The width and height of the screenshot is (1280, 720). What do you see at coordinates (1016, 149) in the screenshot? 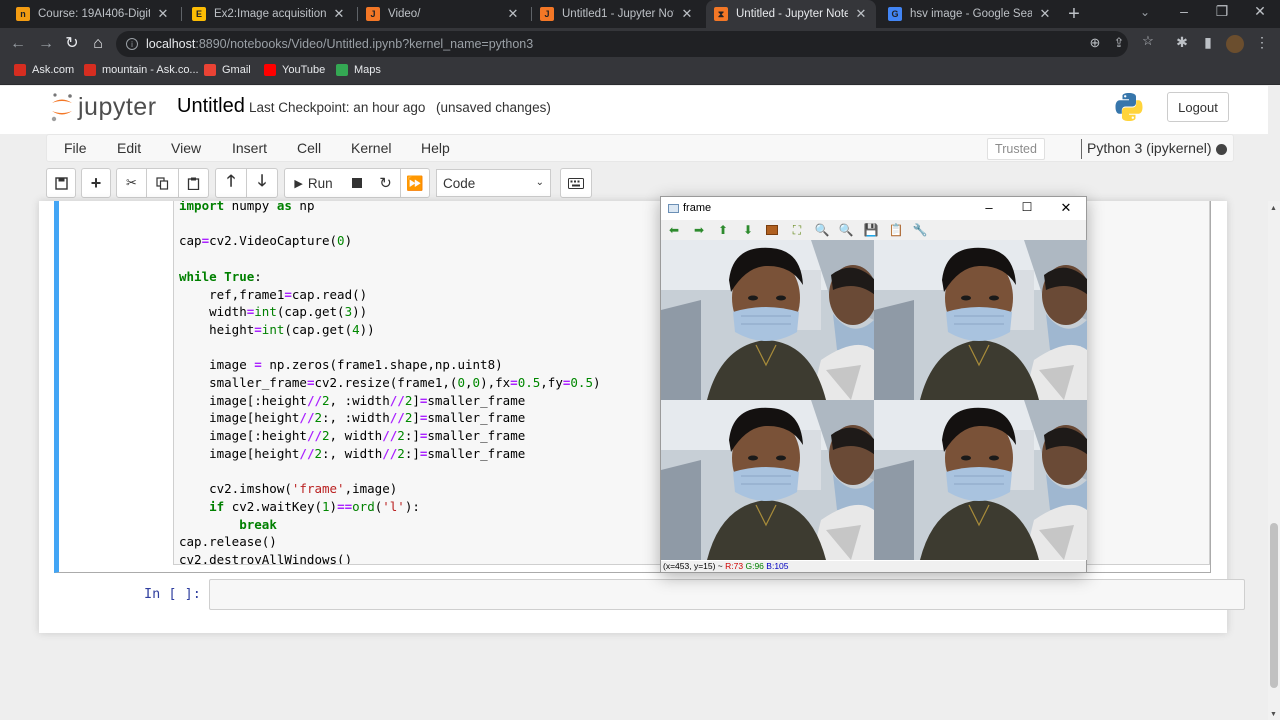
I see `trusted-indicator: Trusted` at bounding box center [1016, 149].